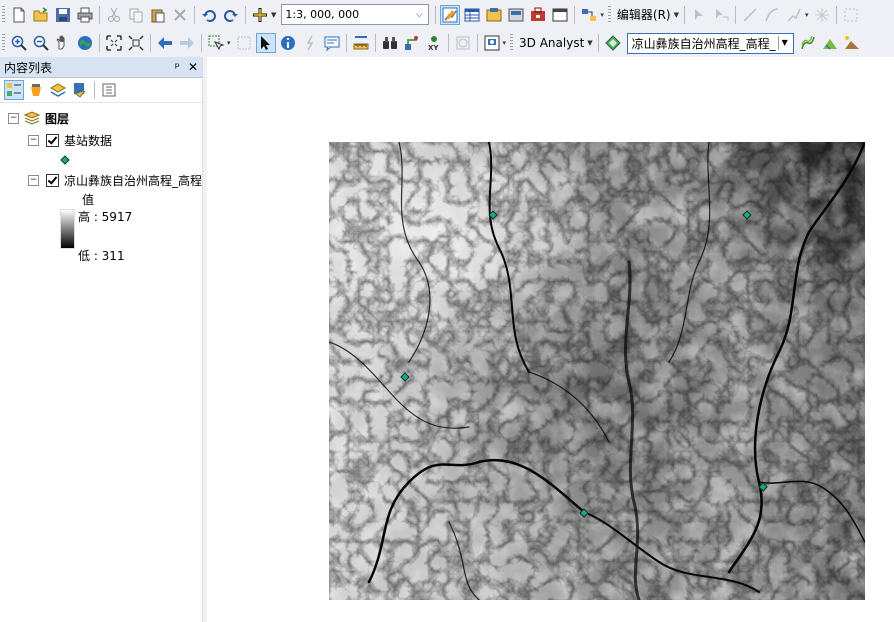 The height and width of the screenshot is (622, 894). I want to click on forward-extent-icon, so click(187, 43).